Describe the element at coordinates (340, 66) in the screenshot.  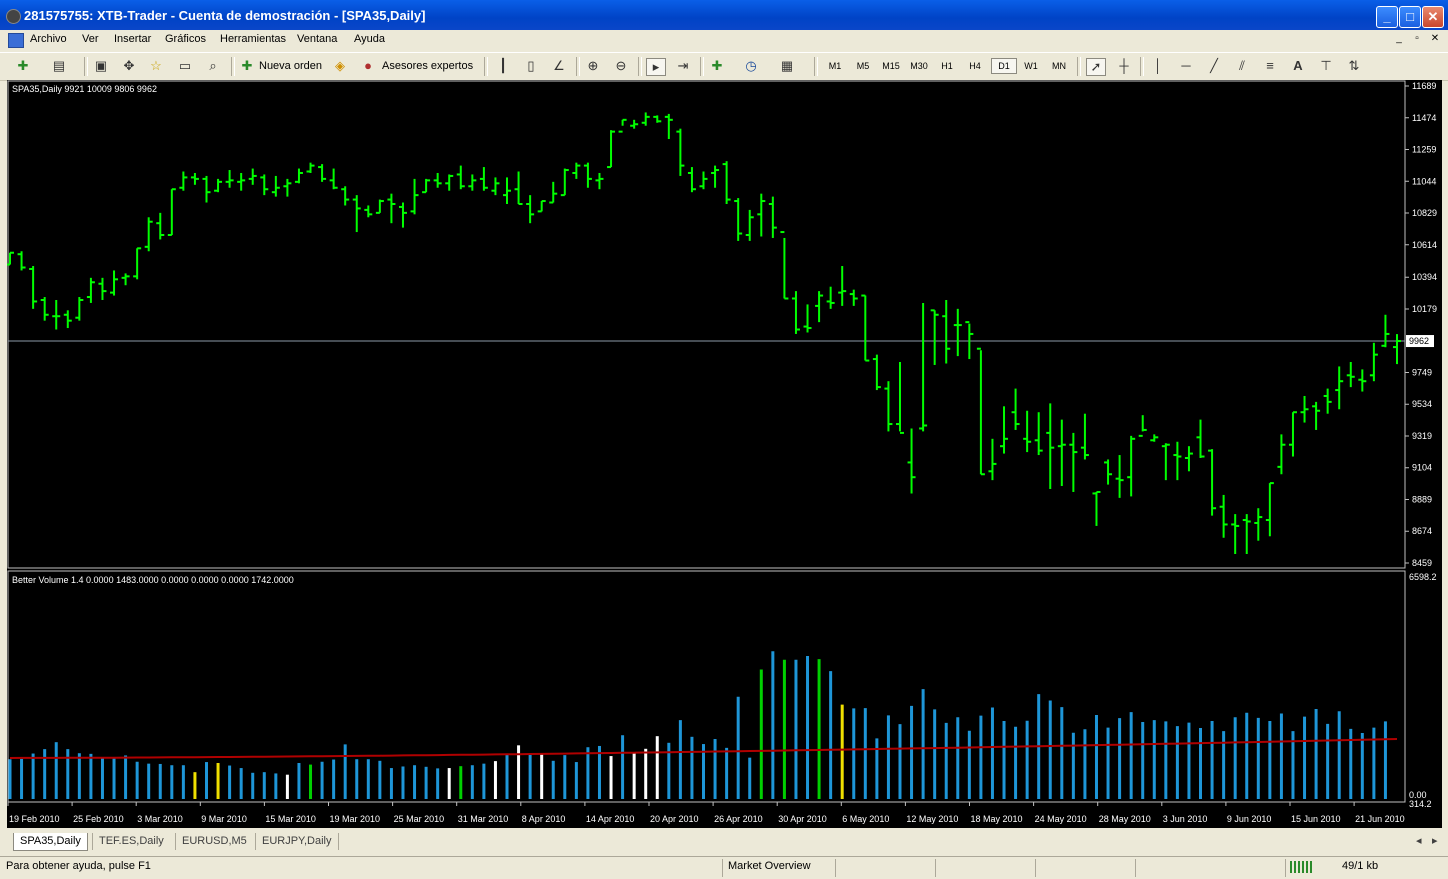
I see `metaeditor-icon: ◈` at that location.